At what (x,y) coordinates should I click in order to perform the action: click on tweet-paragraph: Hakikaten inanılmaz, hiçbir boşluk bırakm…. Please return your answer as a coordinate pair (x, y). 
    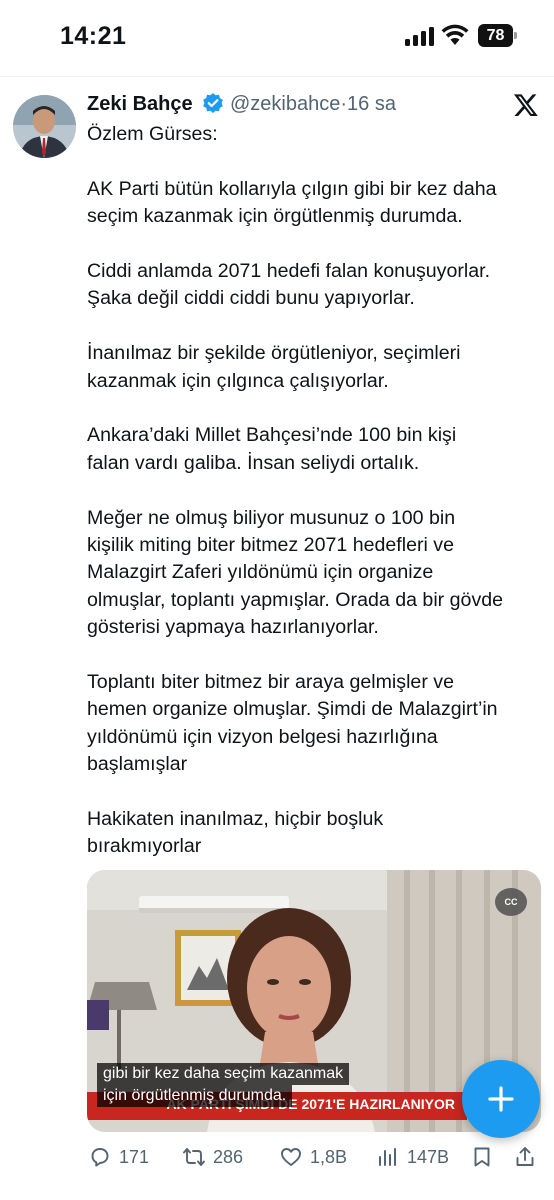
    Looking at the image, I should click on (317, 833).